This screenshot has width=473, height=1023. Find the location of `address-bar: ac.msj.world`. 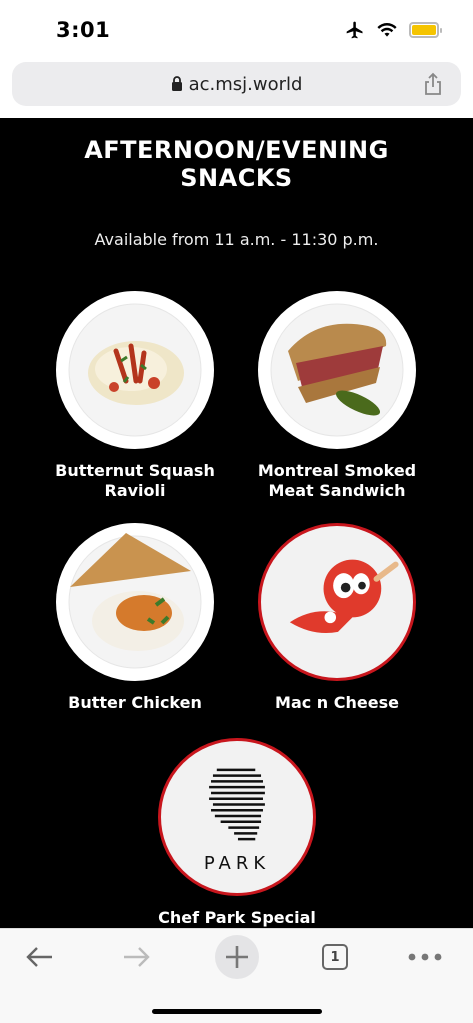

address-bar: ac.msj.world is located at coordinates (236, 84).